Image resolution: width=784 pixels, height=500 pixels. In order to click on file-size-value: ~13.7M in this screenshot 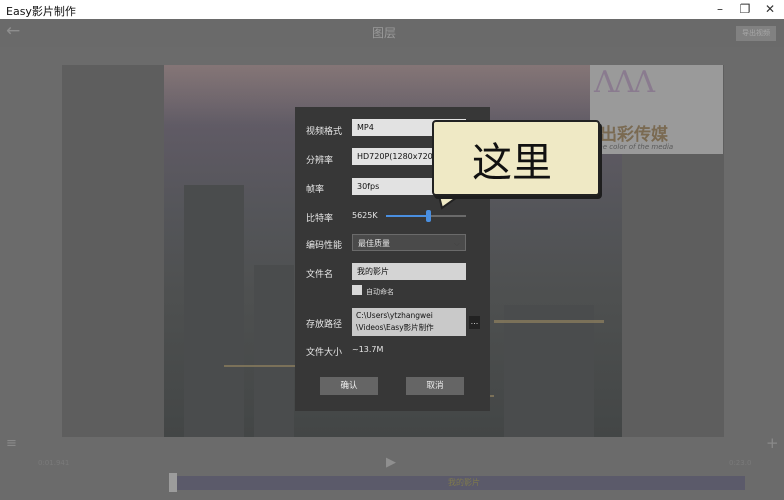, I will do `click(368, 349)`.